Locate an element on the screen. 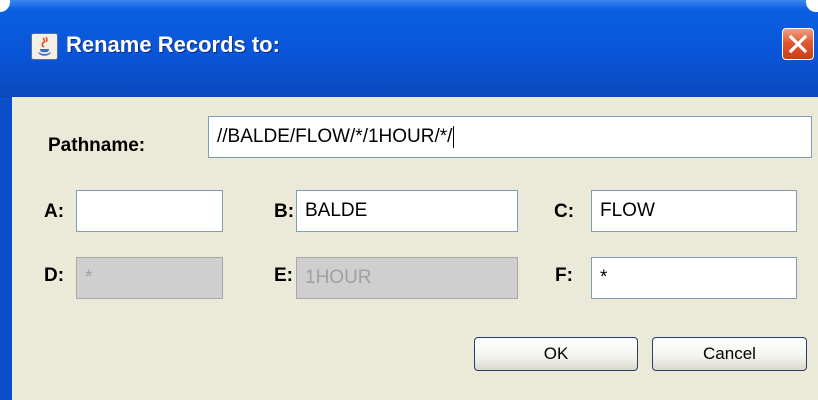  title-bar-corner-left is located at coordinates (5, 6).